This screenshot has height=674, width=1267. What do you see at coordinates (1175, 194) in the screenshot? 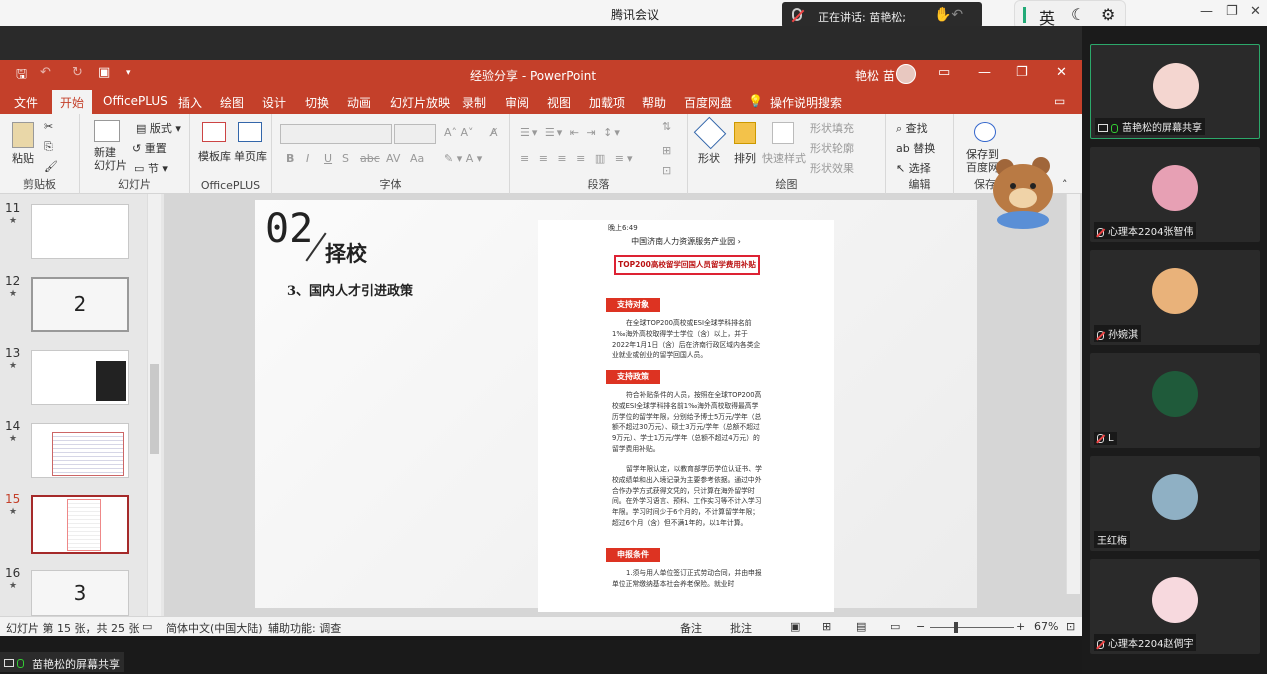
I see `participant-tile: 心理本2204张智伟` at bounding box center [1175, 194].